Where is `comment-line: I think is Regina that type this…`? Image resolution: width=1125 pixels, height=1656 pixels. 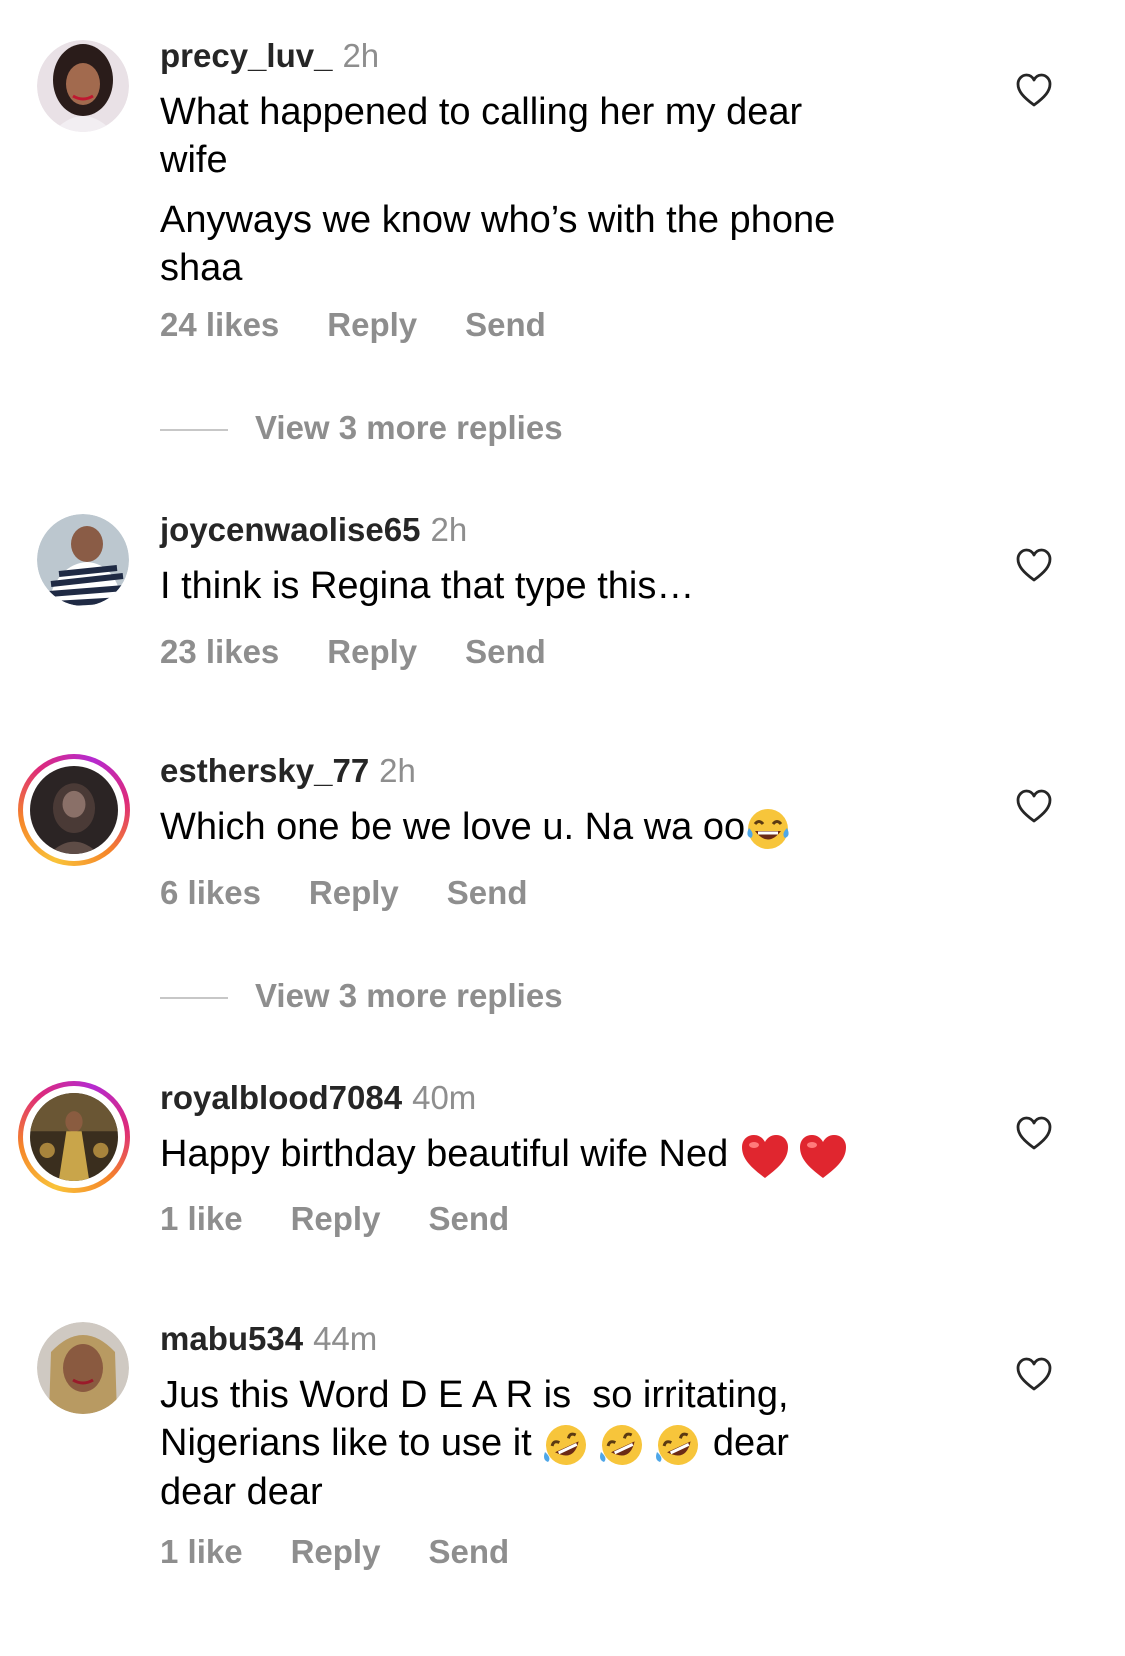 comment-line: I think is Regina that type this… is located at coordinates (427, 586).